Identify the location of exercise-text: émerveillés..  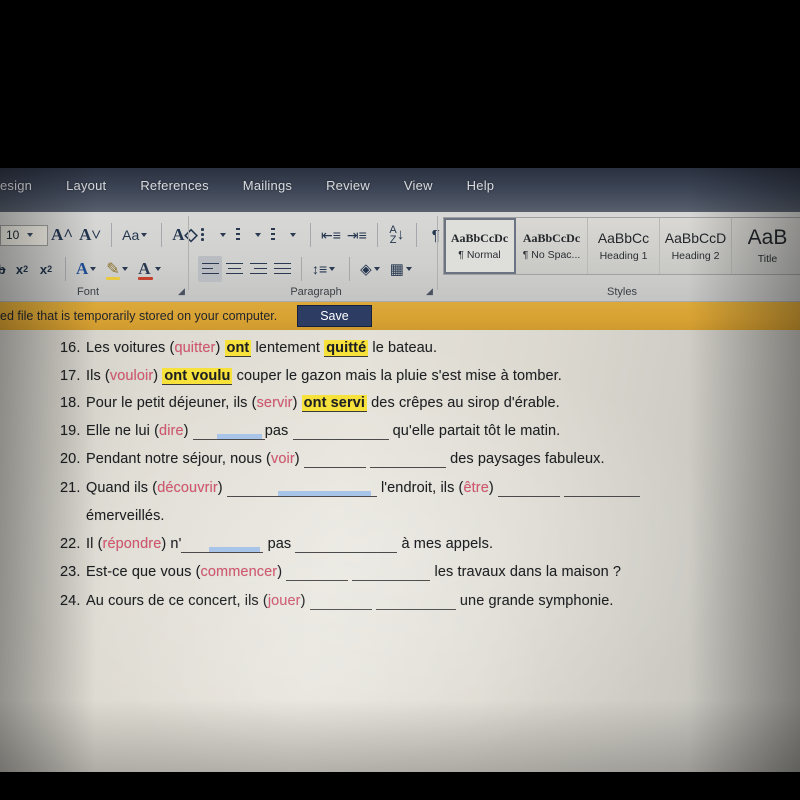
(125, 516).